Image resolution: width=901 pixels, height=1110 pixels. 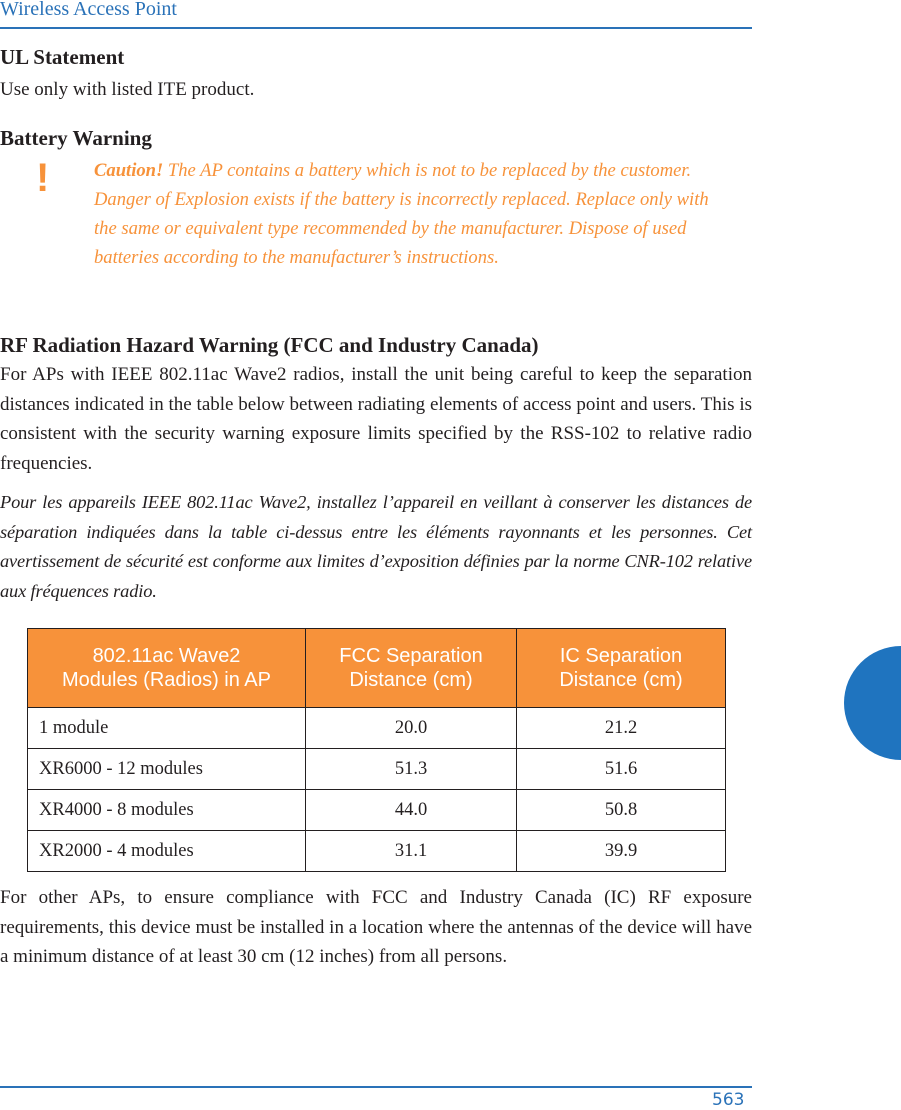 I want to click on cell-ic: 39.9, so click(x=621, y=851).